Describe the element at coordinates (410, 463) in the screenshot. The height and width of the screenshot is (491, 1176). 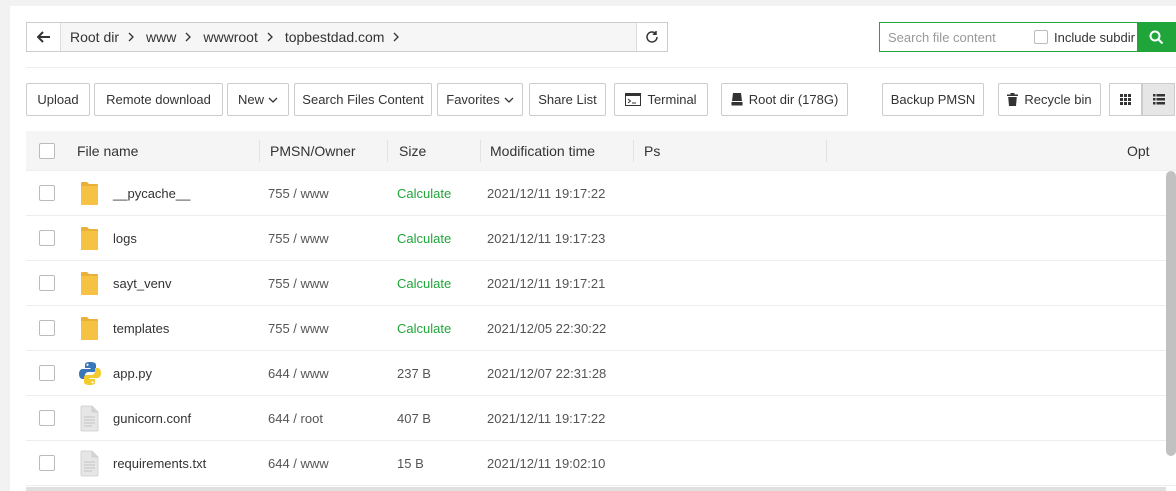
I see `file-size: 15 B` at that location.